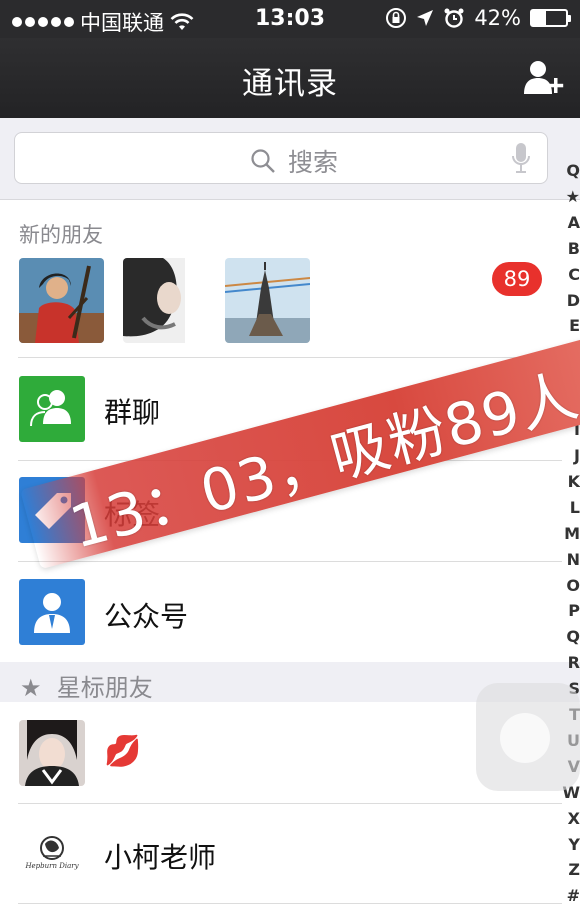  I want to click on assistive-touch-button, so click(528, 737).